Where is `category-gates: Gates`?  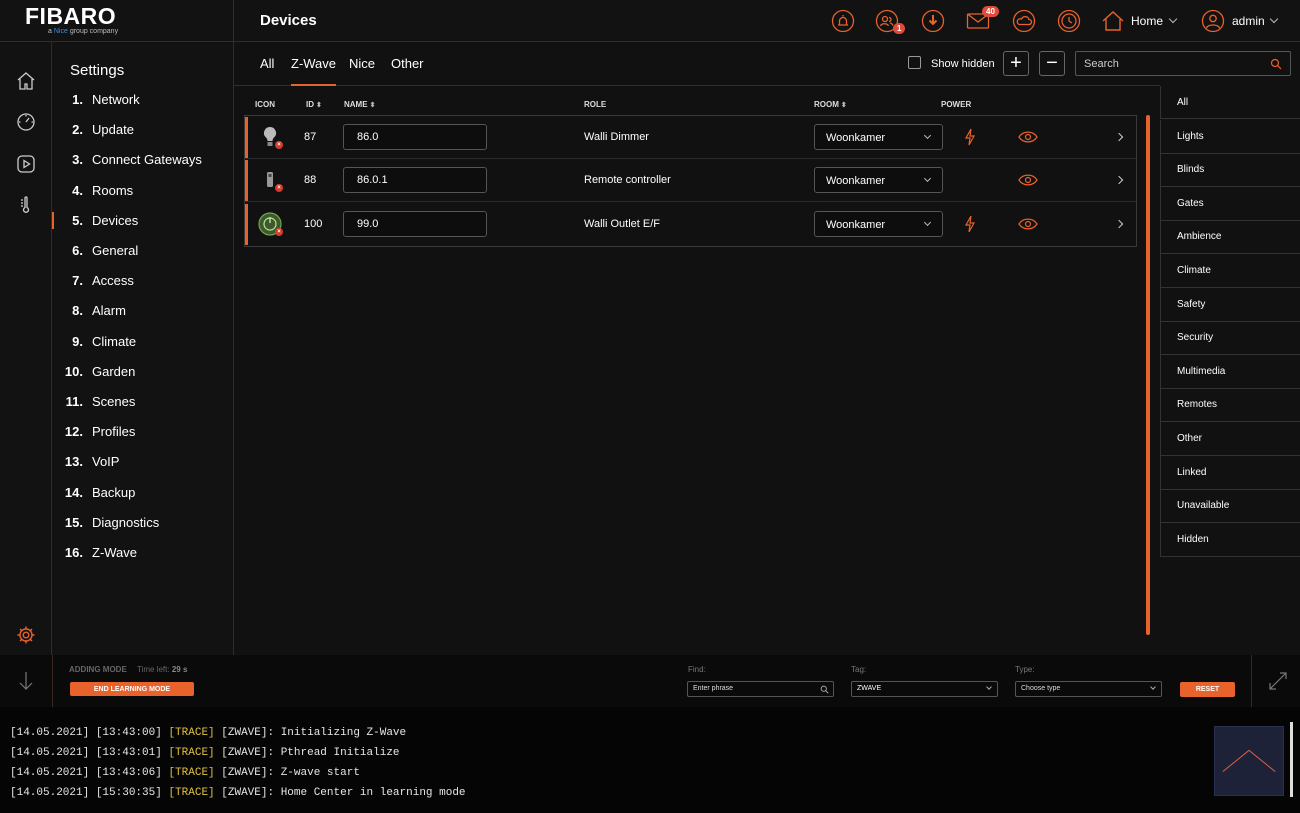 category-gates: Gates is located at coordinates (1230, 203).